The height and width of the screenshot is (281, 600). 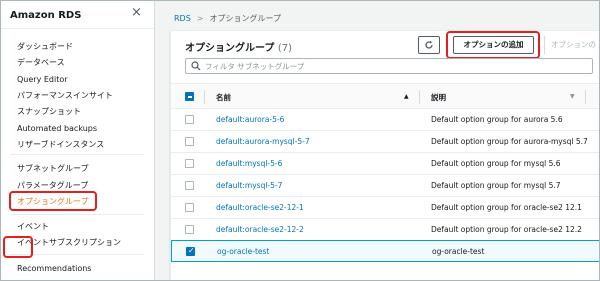 I want to click on refresh-icon, so click(x=429, y=44).